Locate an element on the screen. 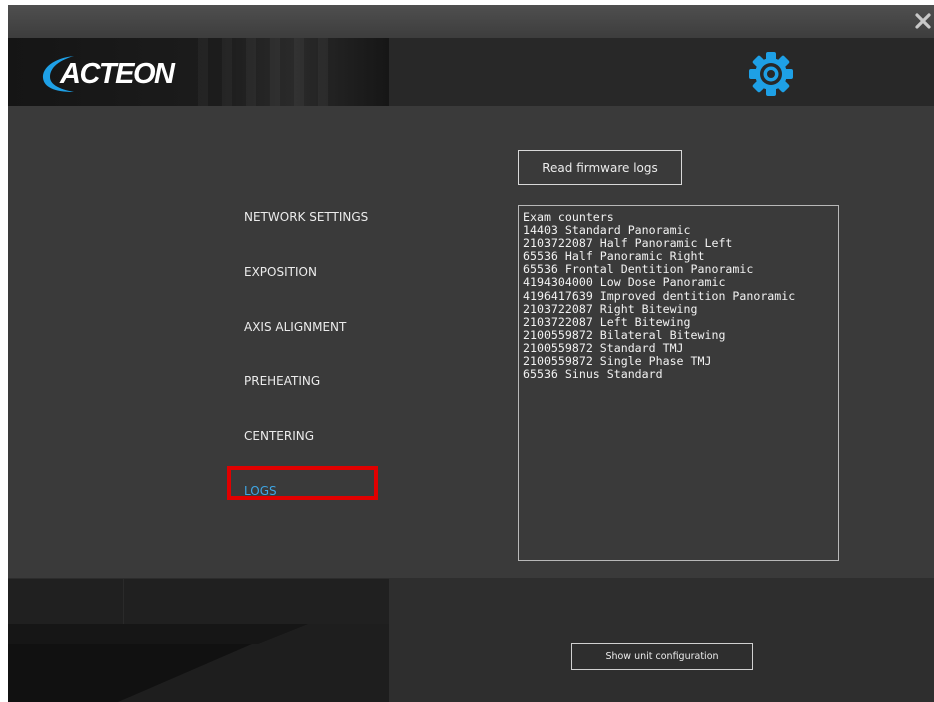  header-logo-panel: ACTEON is located at coordinates (198, 72).